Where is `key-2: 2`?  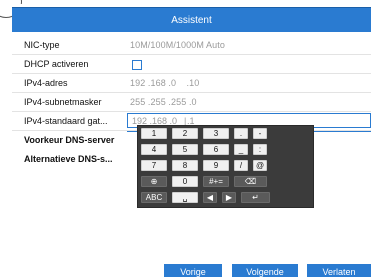
key-2: 2 is located at coordinates (185, 133).